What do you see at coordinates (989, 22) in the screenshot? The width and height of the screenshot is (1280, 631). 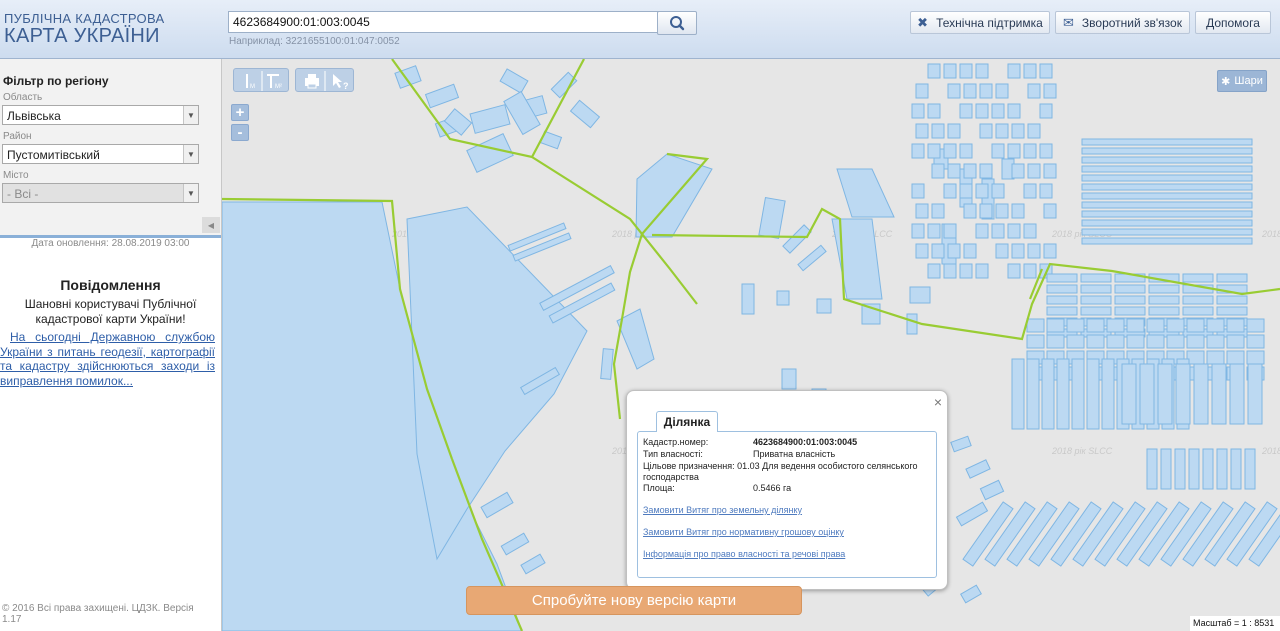 I see `support-label: Технічна підтримка` at bounding box center [989, 22].